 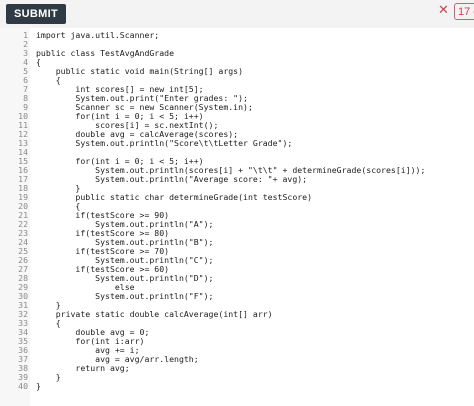 I want to click on code-line: 5 public static void main(String[] args), so click(x=237, y=71).